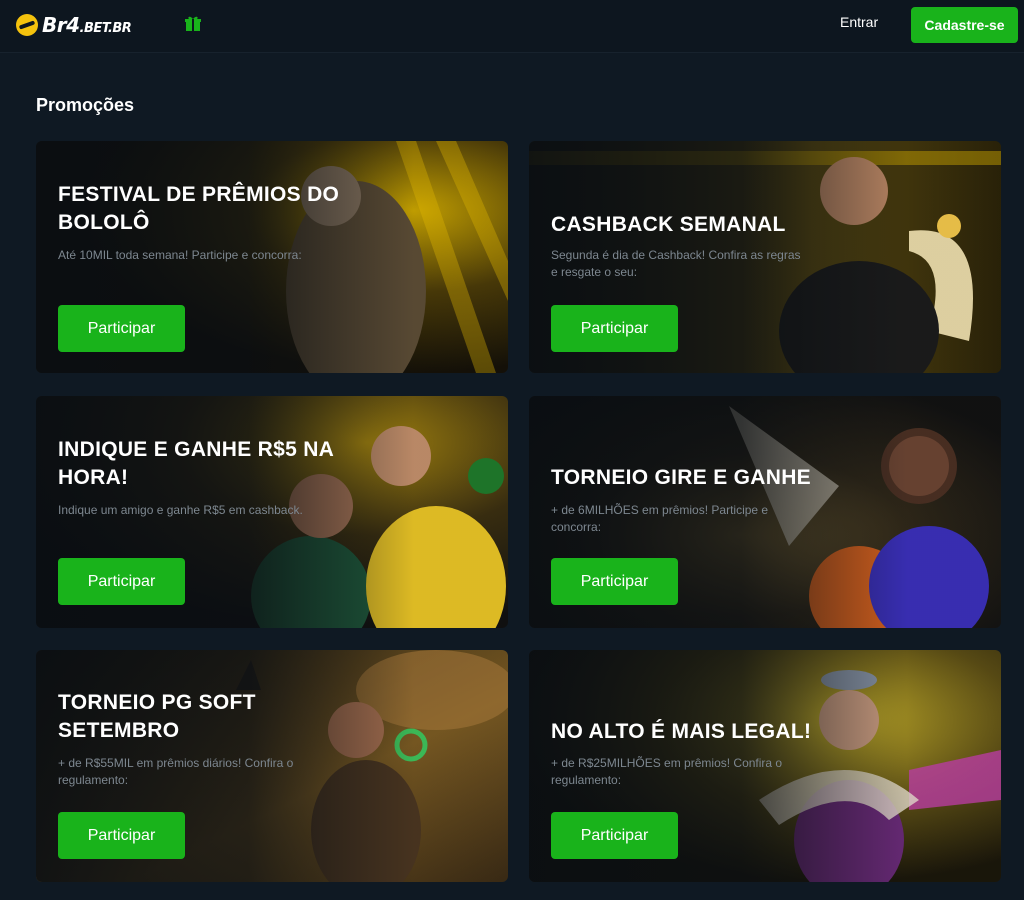 The width and height of the screenshot is (1024, 900). I want to click on promo-title: TORNEIO GIRE E GANHE, so click(681, 477).